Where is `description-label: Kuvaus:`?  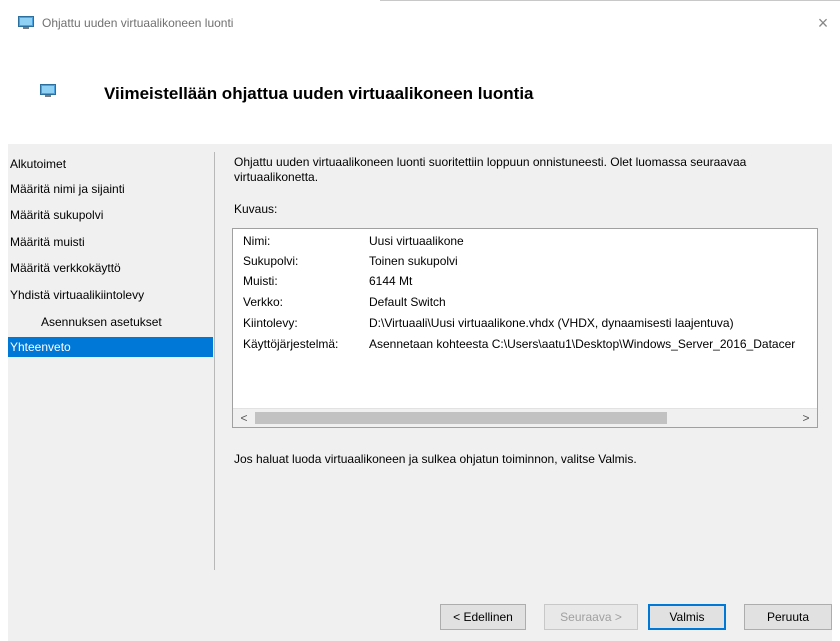 description-label: Kuvaus: is located at coordinates (256, 209).